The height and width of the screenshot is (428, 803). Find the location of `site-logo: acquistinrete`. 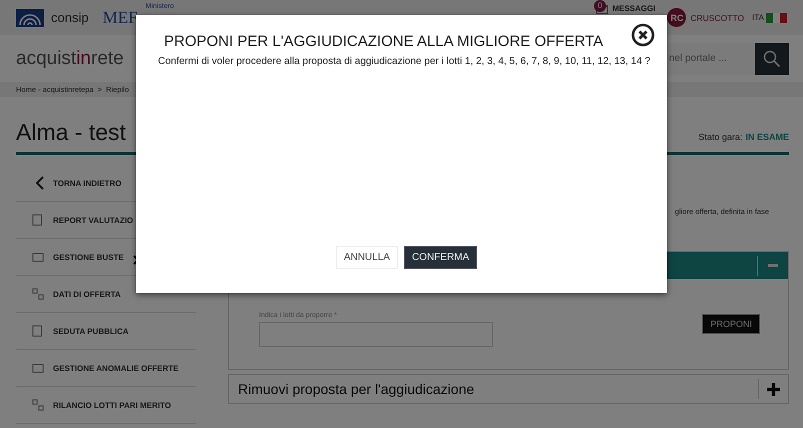

site-logo: acquistinrete is located at coordinates (70, 59).